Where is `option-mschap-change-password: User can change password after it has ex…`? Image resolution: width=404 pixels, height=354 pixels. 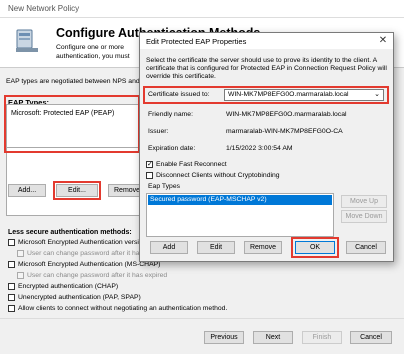 option-mschap-change-password: User can change password after it has ex… is located at coordinates (92, 275).